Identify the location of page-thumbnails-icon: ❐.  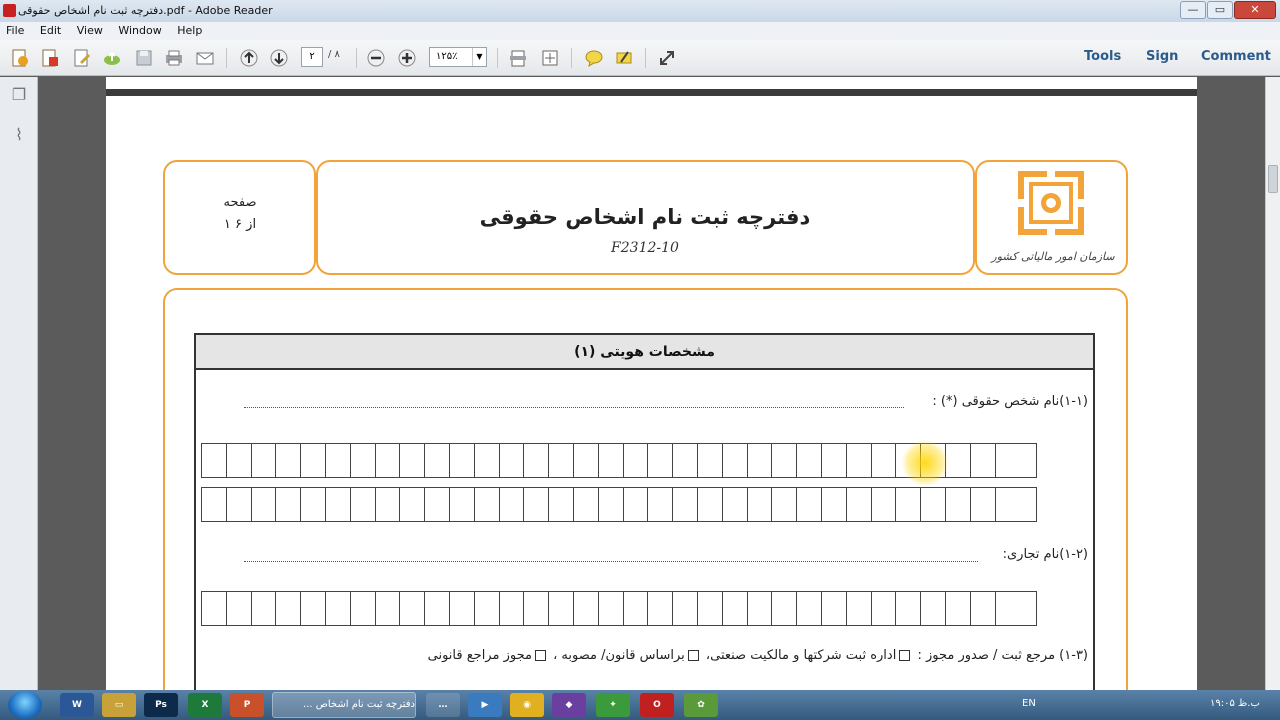
(19, 95).